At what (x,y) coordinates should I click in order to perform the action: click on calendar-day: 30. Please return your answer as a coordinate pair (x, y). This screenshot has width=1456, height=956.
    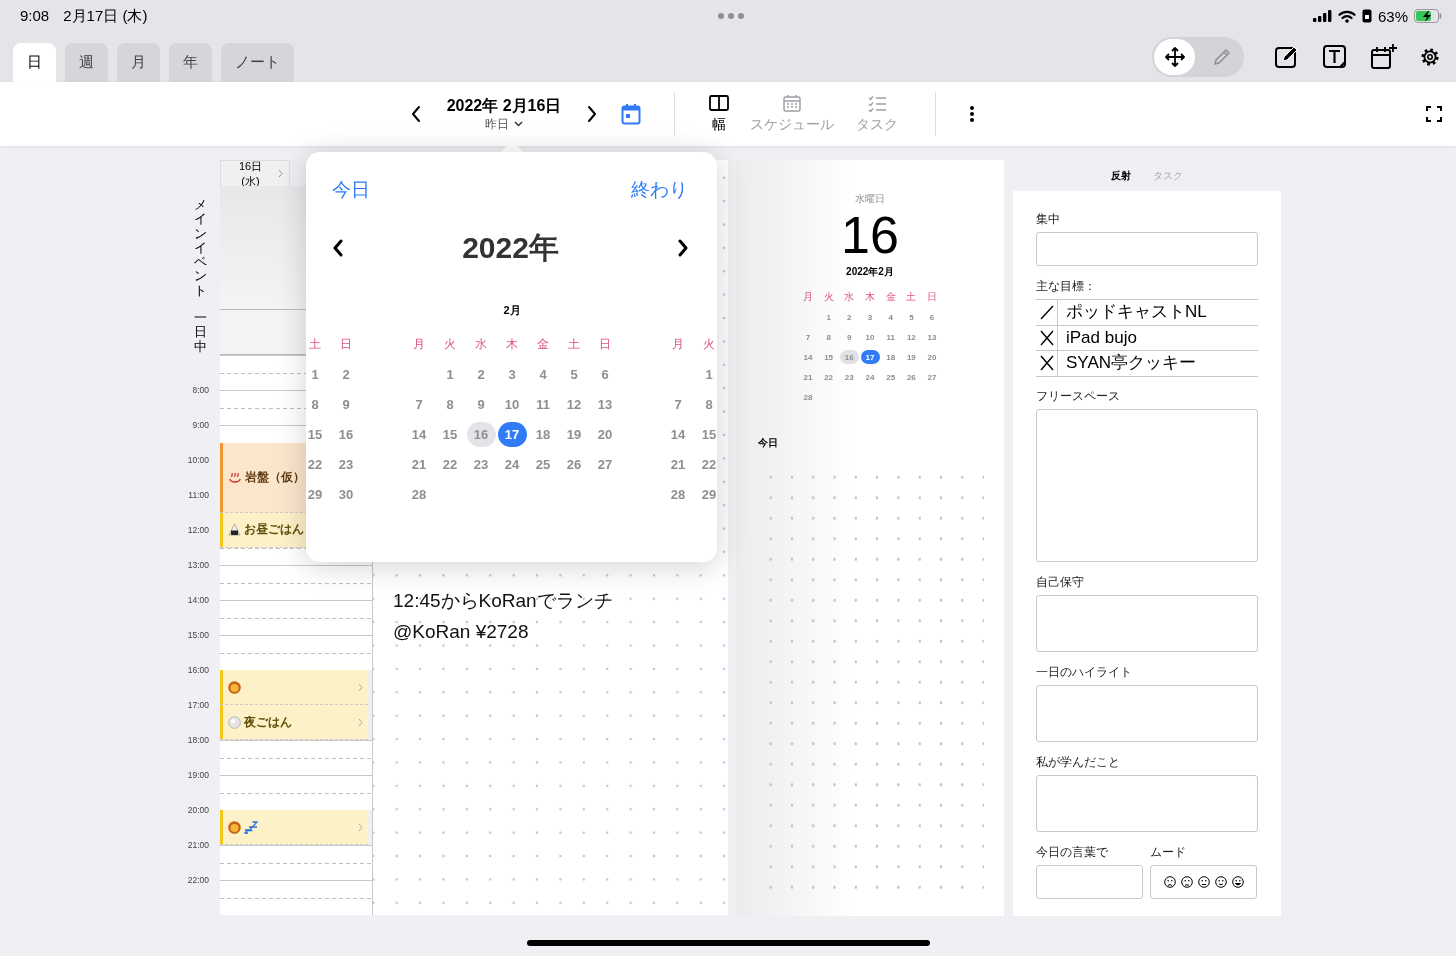
    Looking at the image, I should click on (346, 494).